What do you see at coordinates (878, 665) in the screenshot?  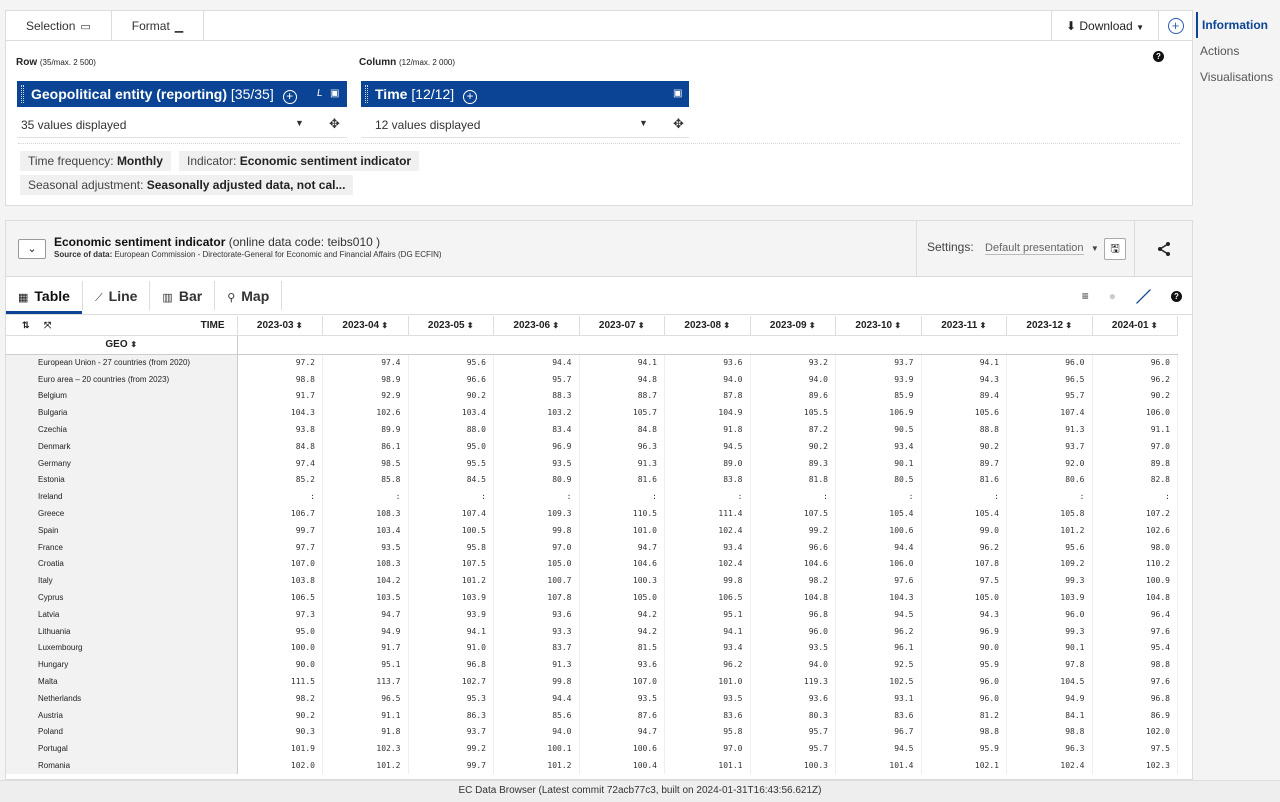 I see `table-cell: 92.5` at bounding box center [878, 665].